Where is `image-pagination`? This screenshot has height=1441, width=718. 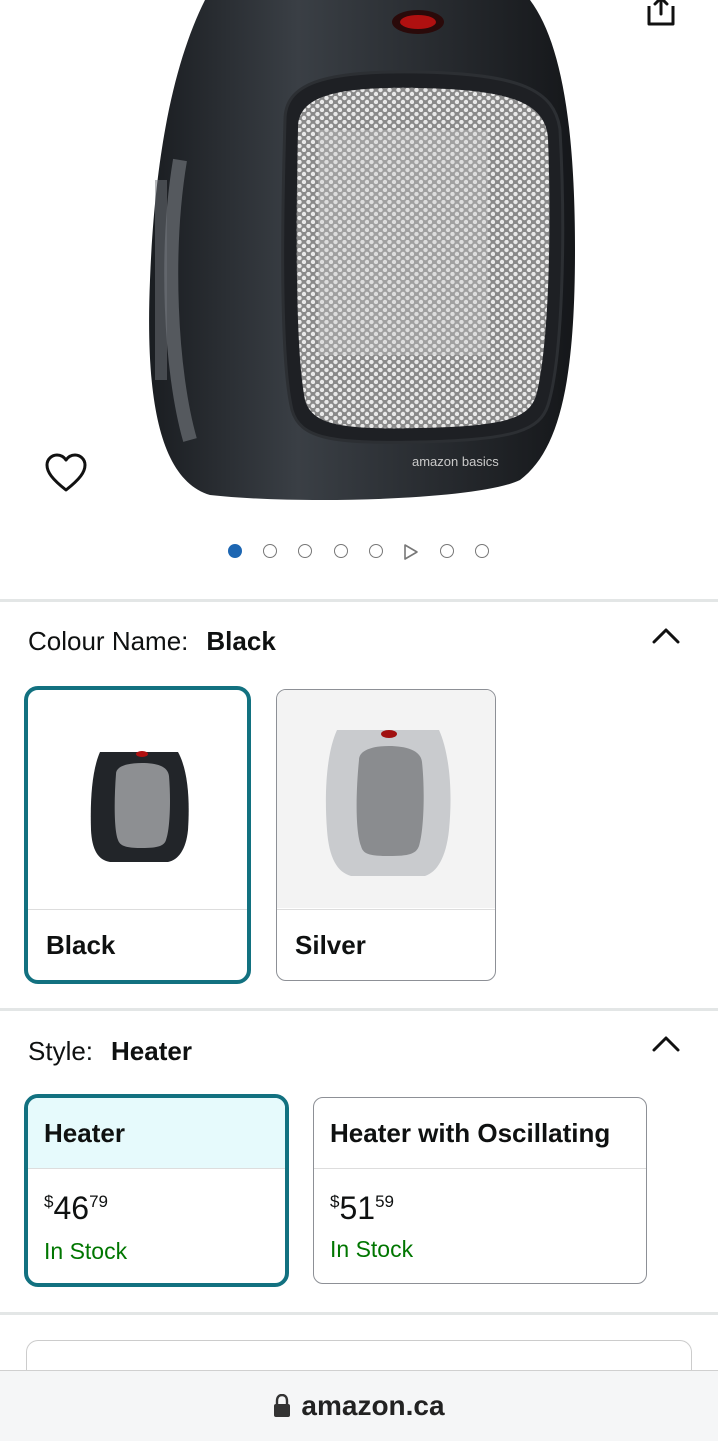
image-pagination is located at coordinates (359, 552).